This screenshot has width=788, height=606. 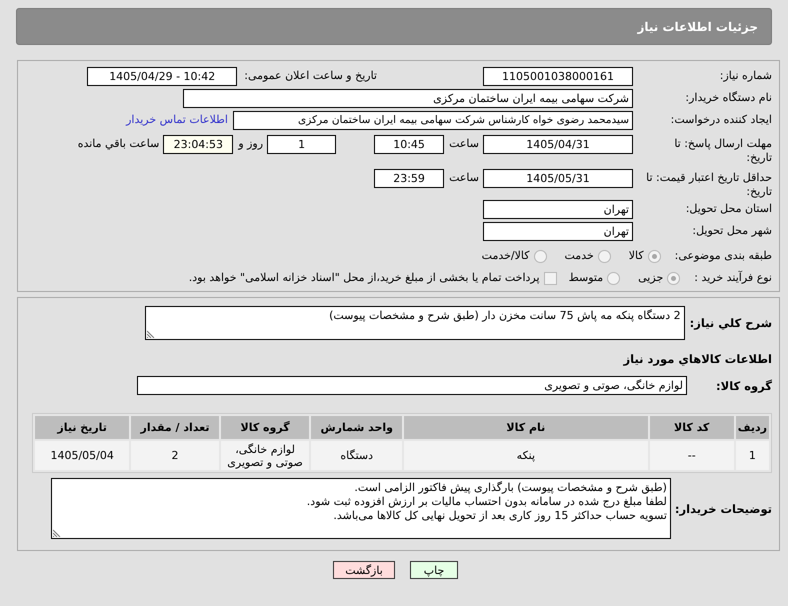 What do you see at coordinates (175, 455) in the screenshot?
I see `table-cell: 2` at bounding box center [175, 455].